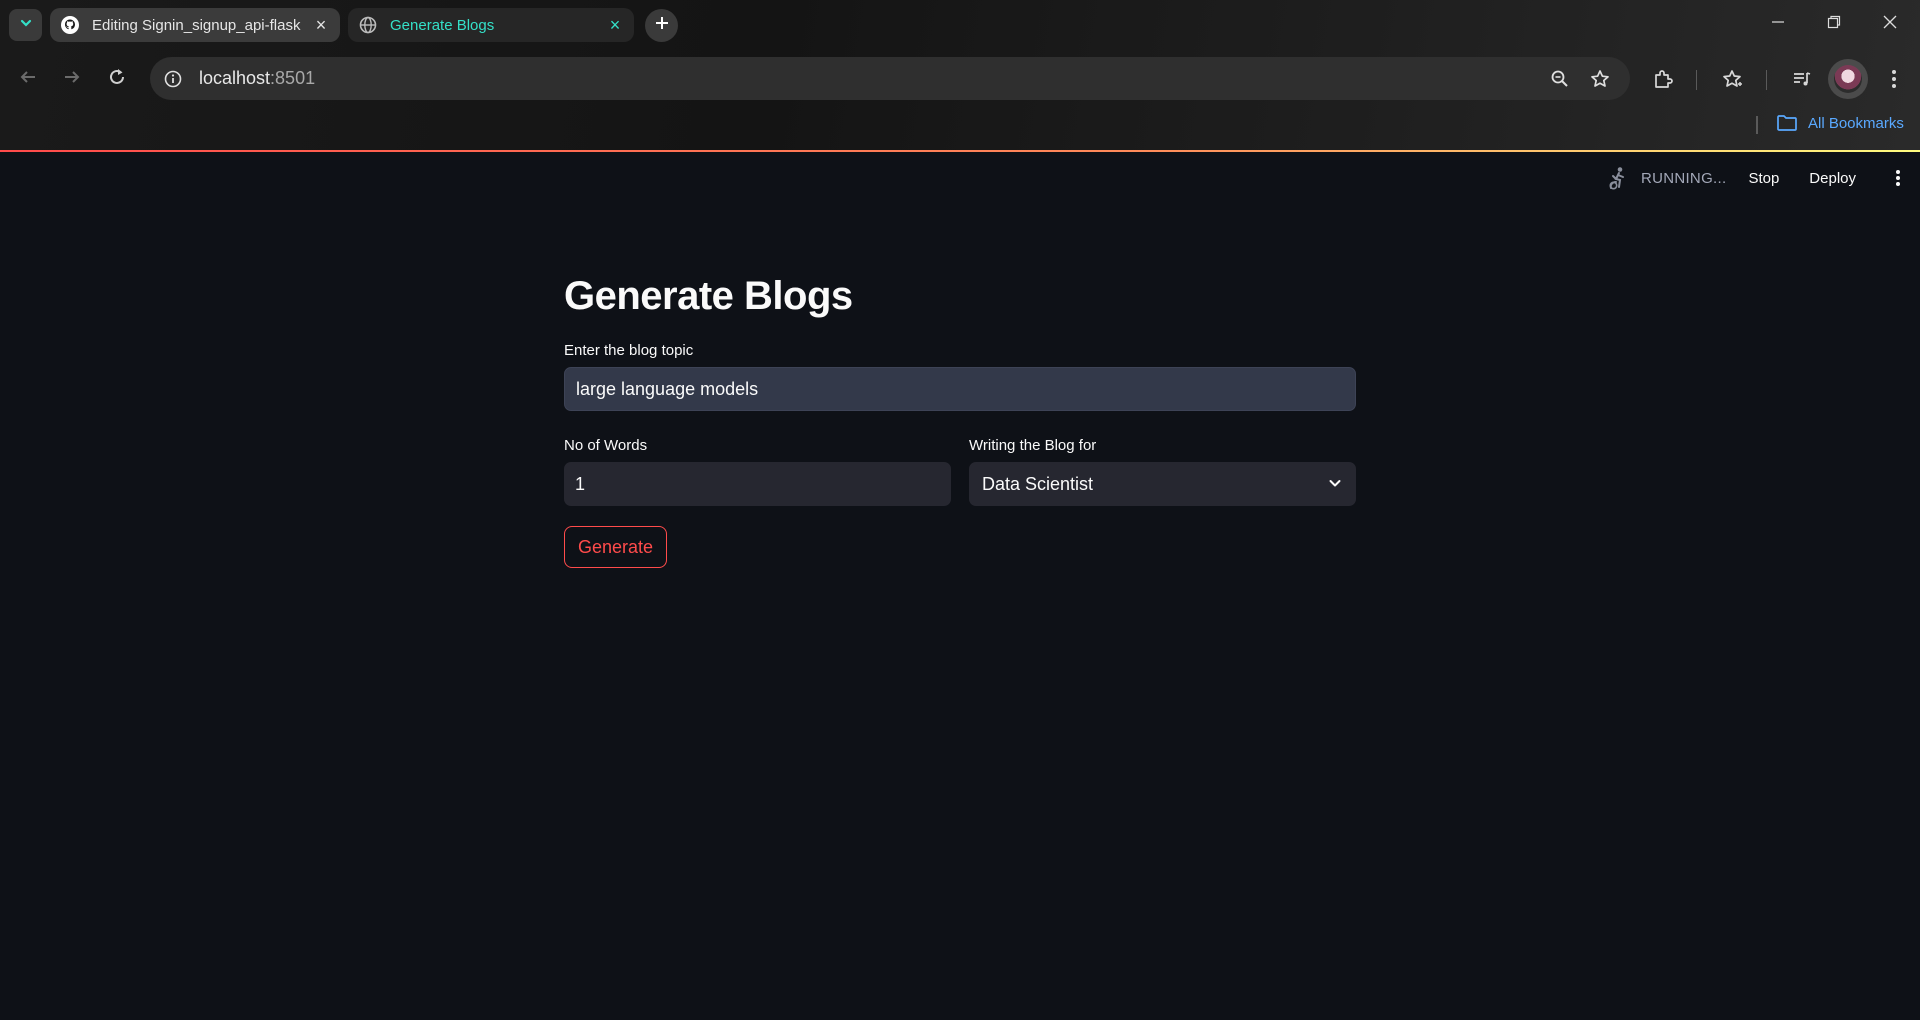  I want to click on audience-select: Data Scientist, so click(1162, 484).